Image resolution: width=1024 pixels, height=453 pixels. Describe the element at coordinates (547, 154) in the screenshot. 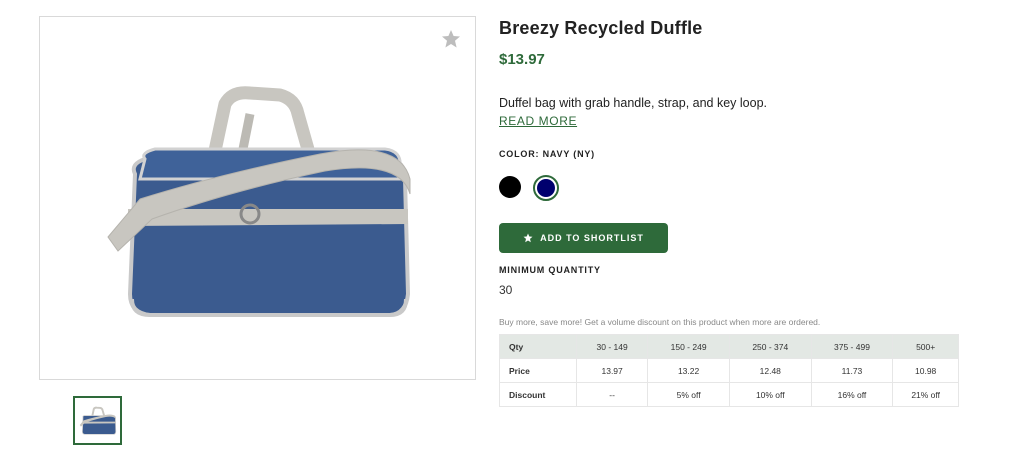

I see `color-label: COLOR: NAVY (NY)` at that location.